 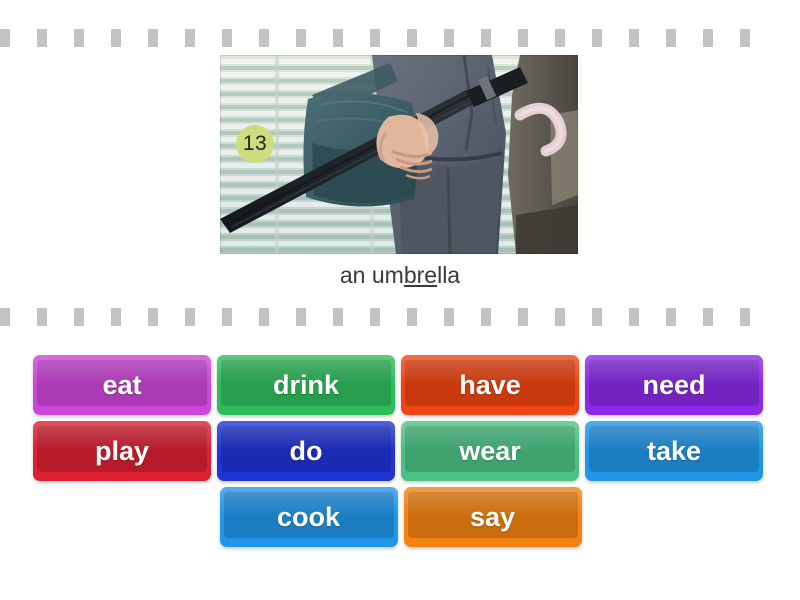 I want to click on tile-label: say, so click(x=492, y=516).